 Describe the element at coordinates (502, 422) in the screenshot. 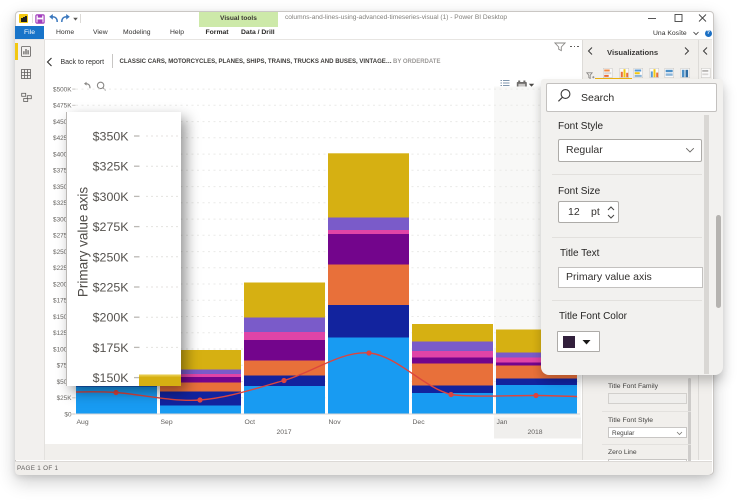

I see `svg-text: Jan` at that location.